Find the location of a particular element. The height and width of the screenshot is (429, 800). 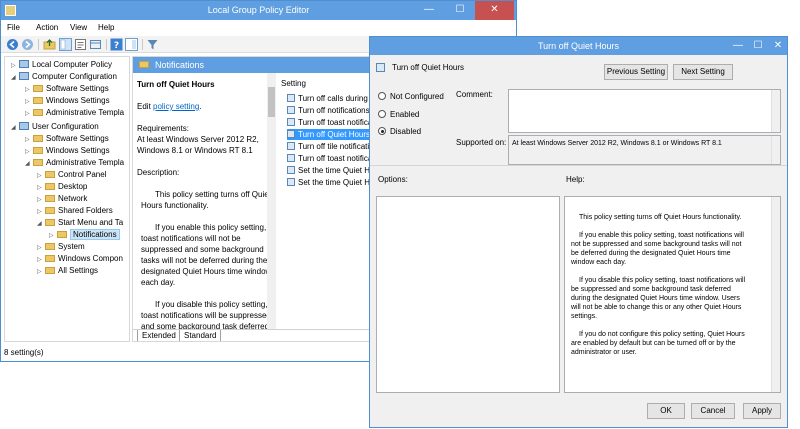

tree-item: ▷ Network is located at coordinates (62, 198).